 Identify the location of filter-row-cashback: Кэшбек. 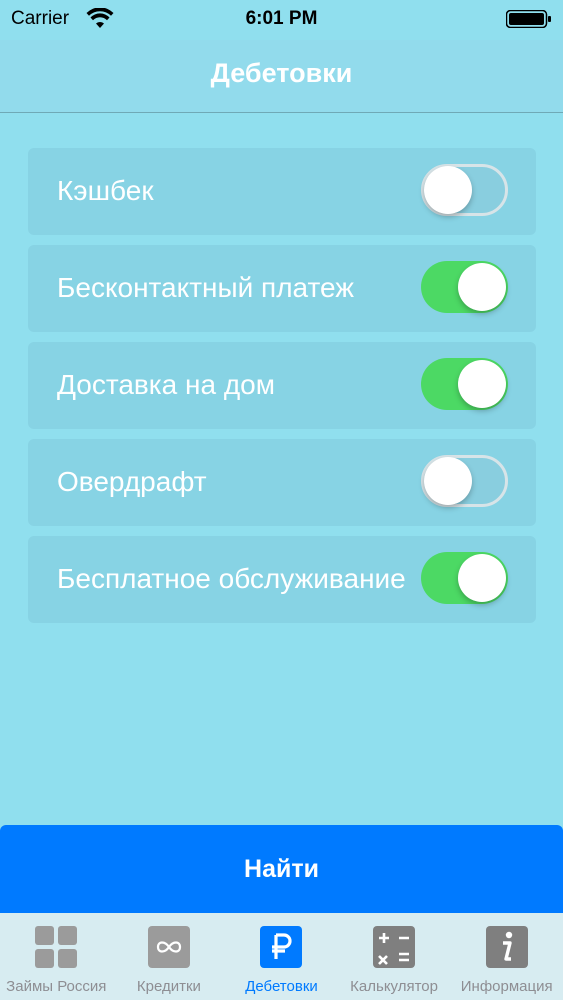
(282, 191).